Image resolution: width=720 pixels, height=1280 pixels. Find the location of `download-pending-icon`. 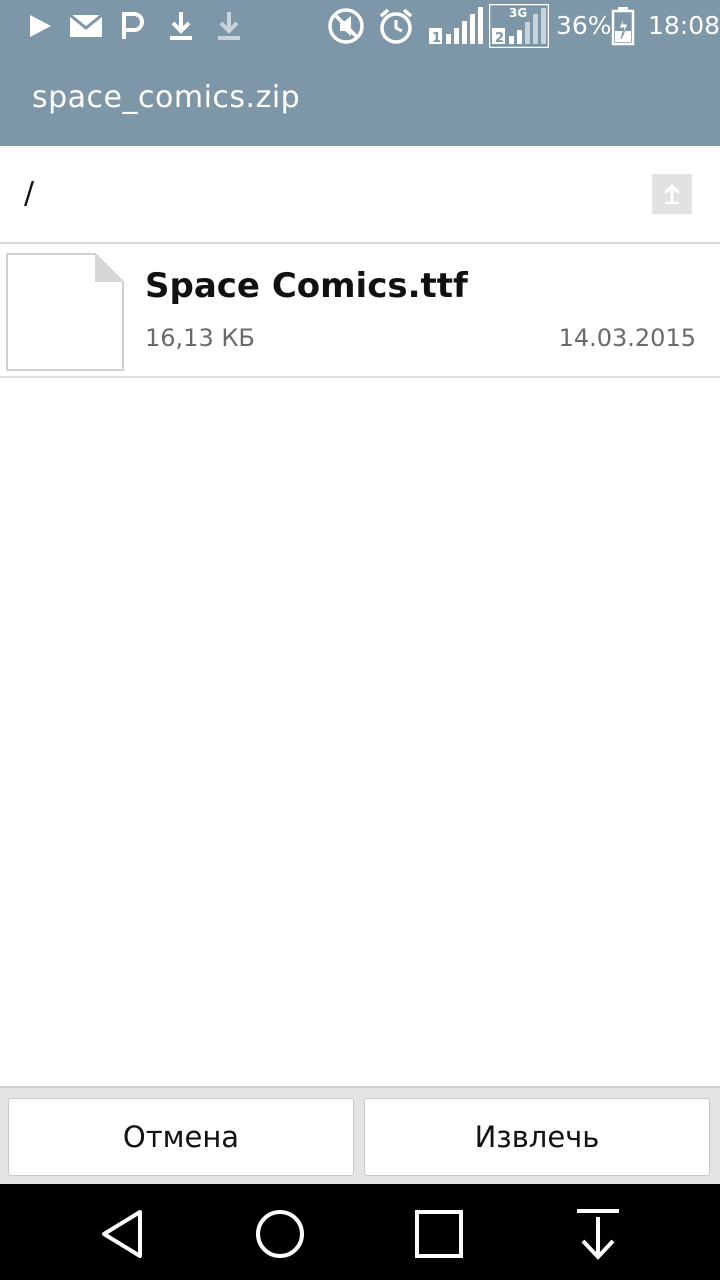

download-pending-icon is located at coordinates (229, 26).